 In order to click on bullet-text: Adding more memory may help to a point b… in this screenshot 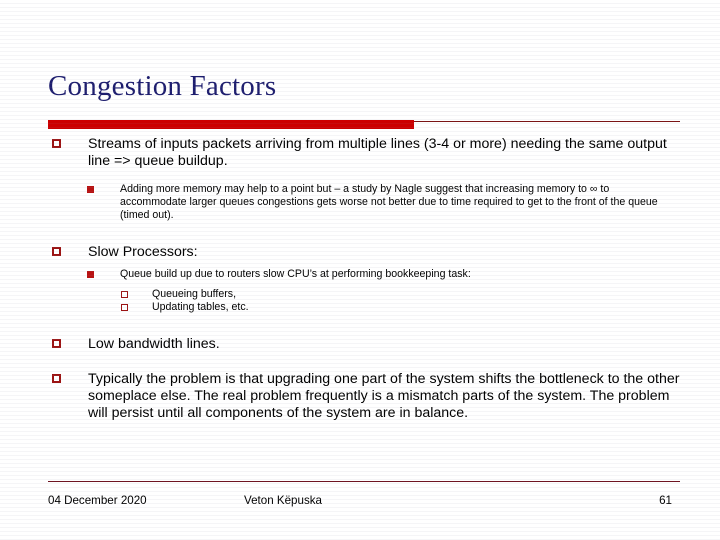, I will do `click(389, 202)`.